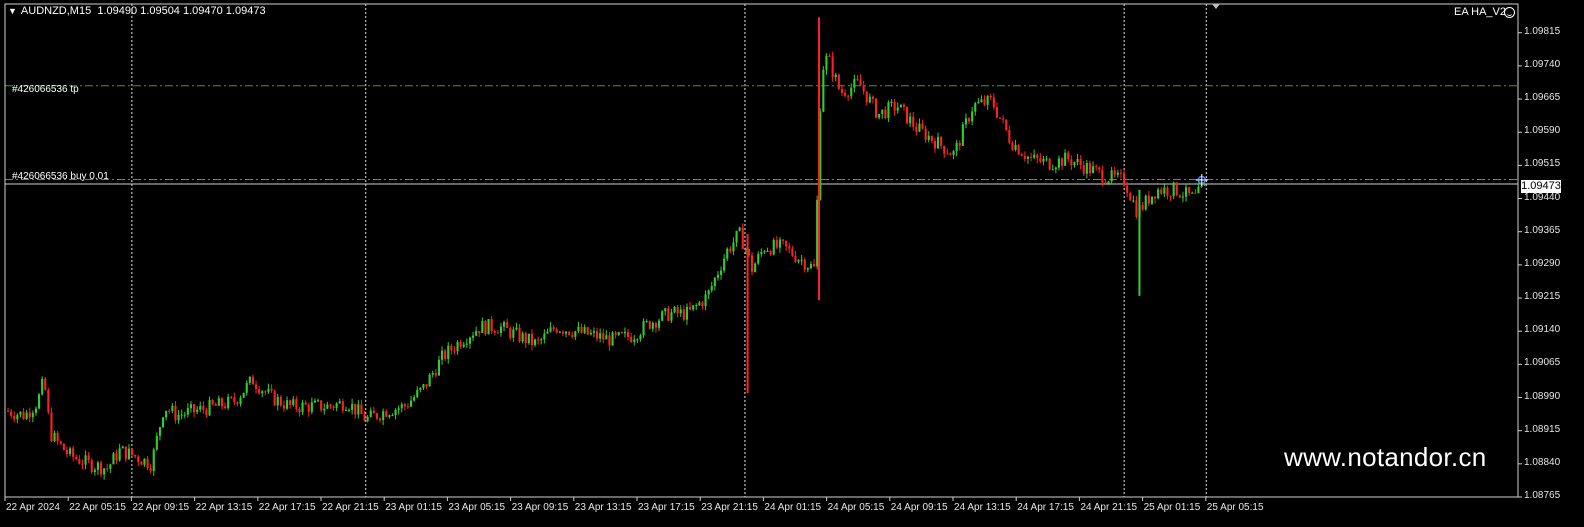 Image resolution: width=1584 pixels, height=527 pixels. Describe the element at coordinates (919, 507) in the screenshot. I see `time-tick-label: 24 Apr 09:15` at that location.